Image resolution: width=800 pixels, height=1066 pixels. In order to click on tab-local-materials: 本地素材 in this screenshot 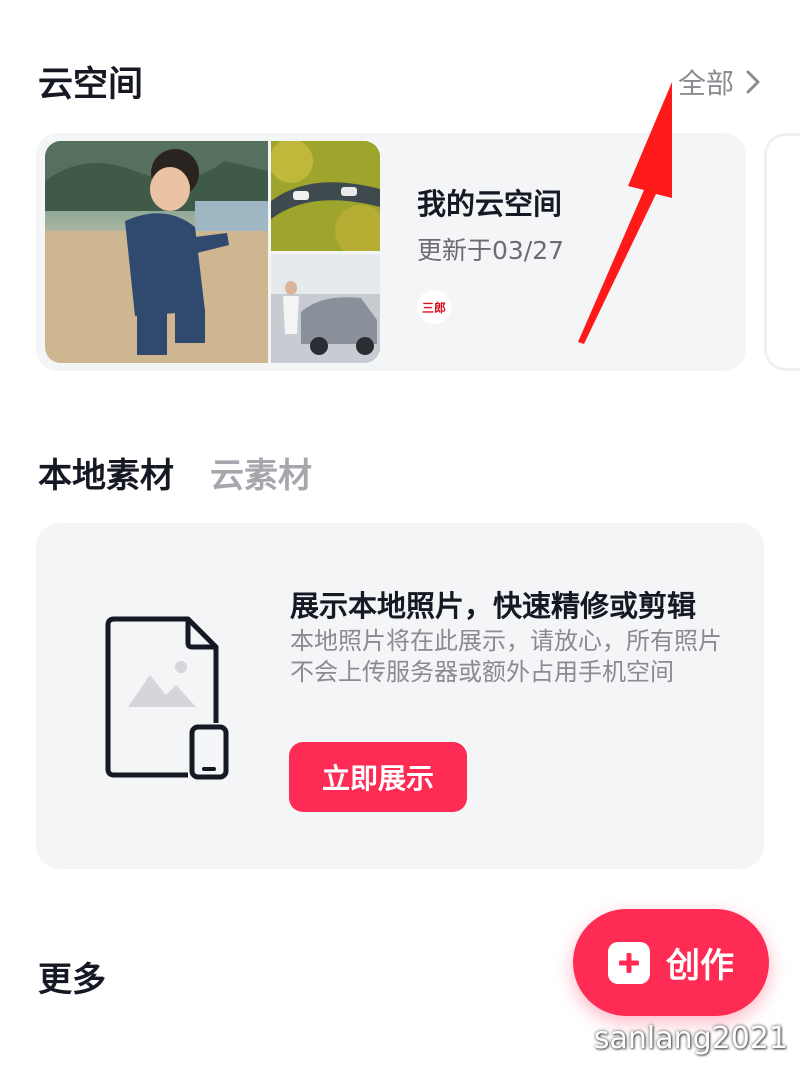, I will do `click(106, 472)`.